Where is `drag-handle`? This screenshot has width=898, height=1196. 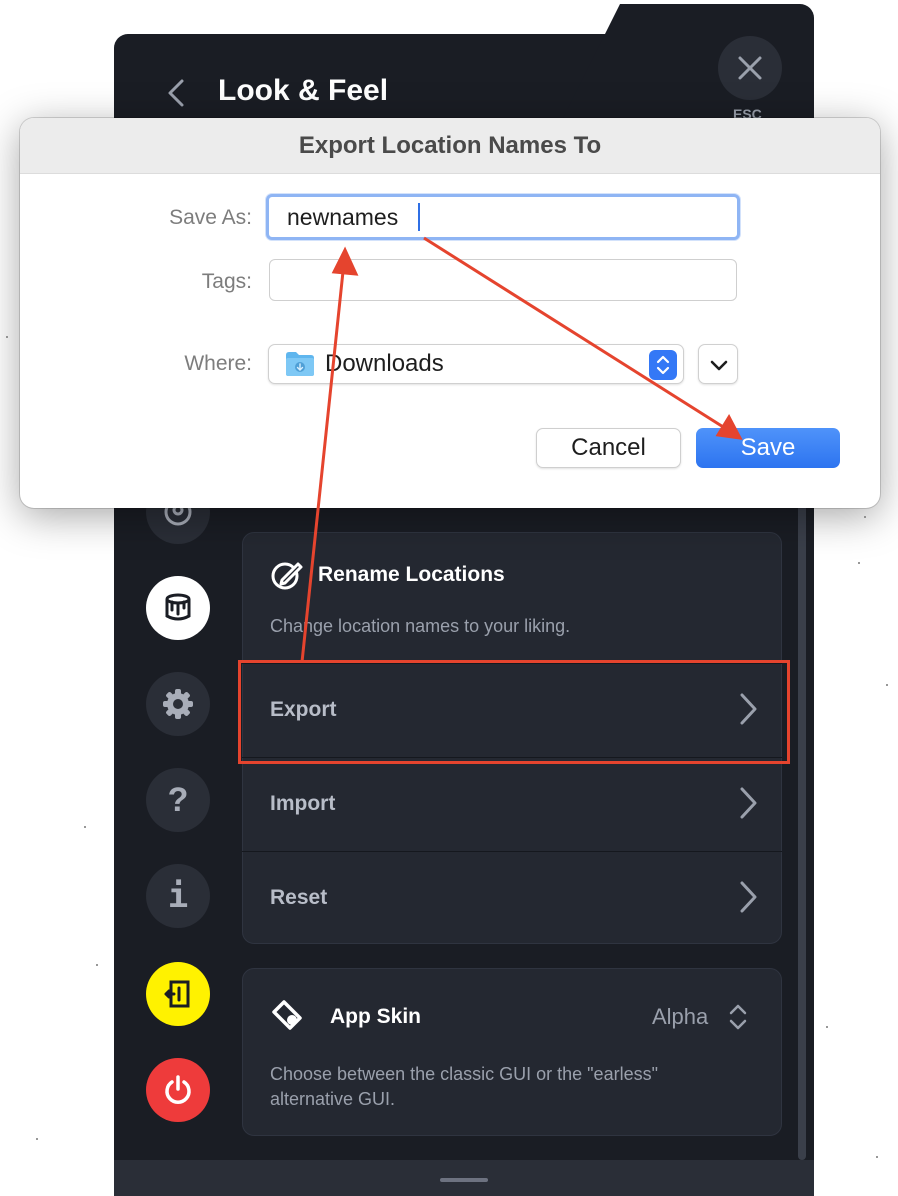 drag-handle is located at coordinates (464, 1180).